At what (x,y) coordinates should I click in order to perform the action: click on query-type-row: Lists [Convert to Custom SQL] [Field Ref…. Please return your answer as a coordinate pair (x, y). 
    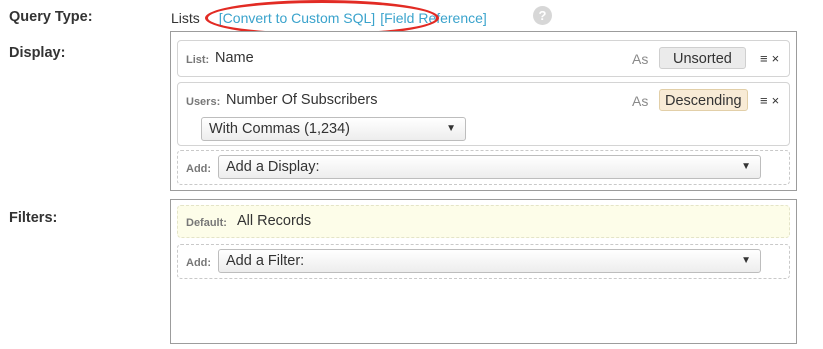
    Looking at the image, I should click on (329, 18).